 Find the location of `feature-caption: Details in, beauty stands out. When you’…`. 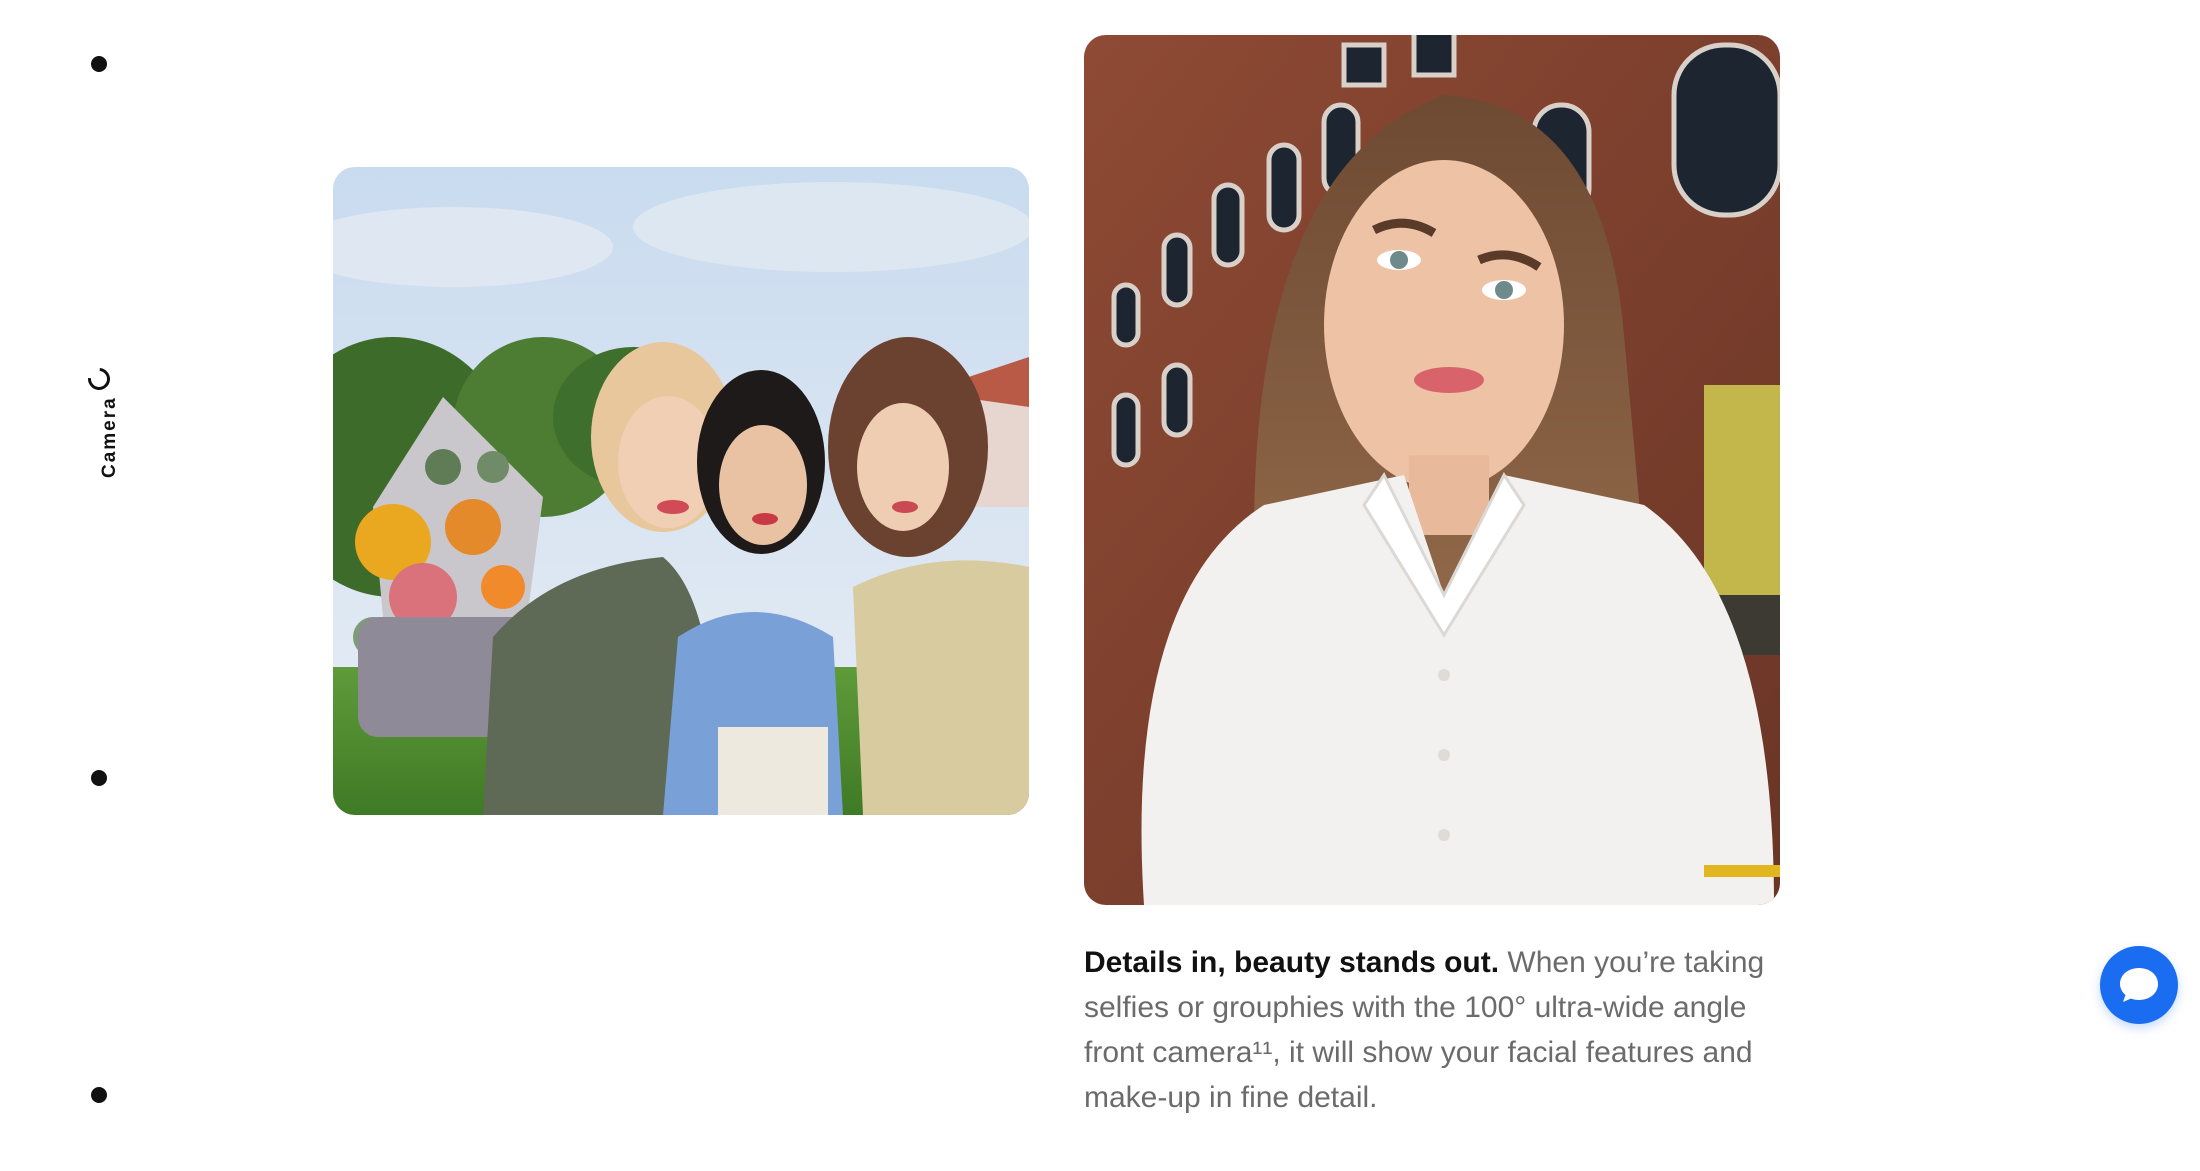

feature-caption: Details in, beauty stands out. When you’… is located at coordinates (1439, 1030).